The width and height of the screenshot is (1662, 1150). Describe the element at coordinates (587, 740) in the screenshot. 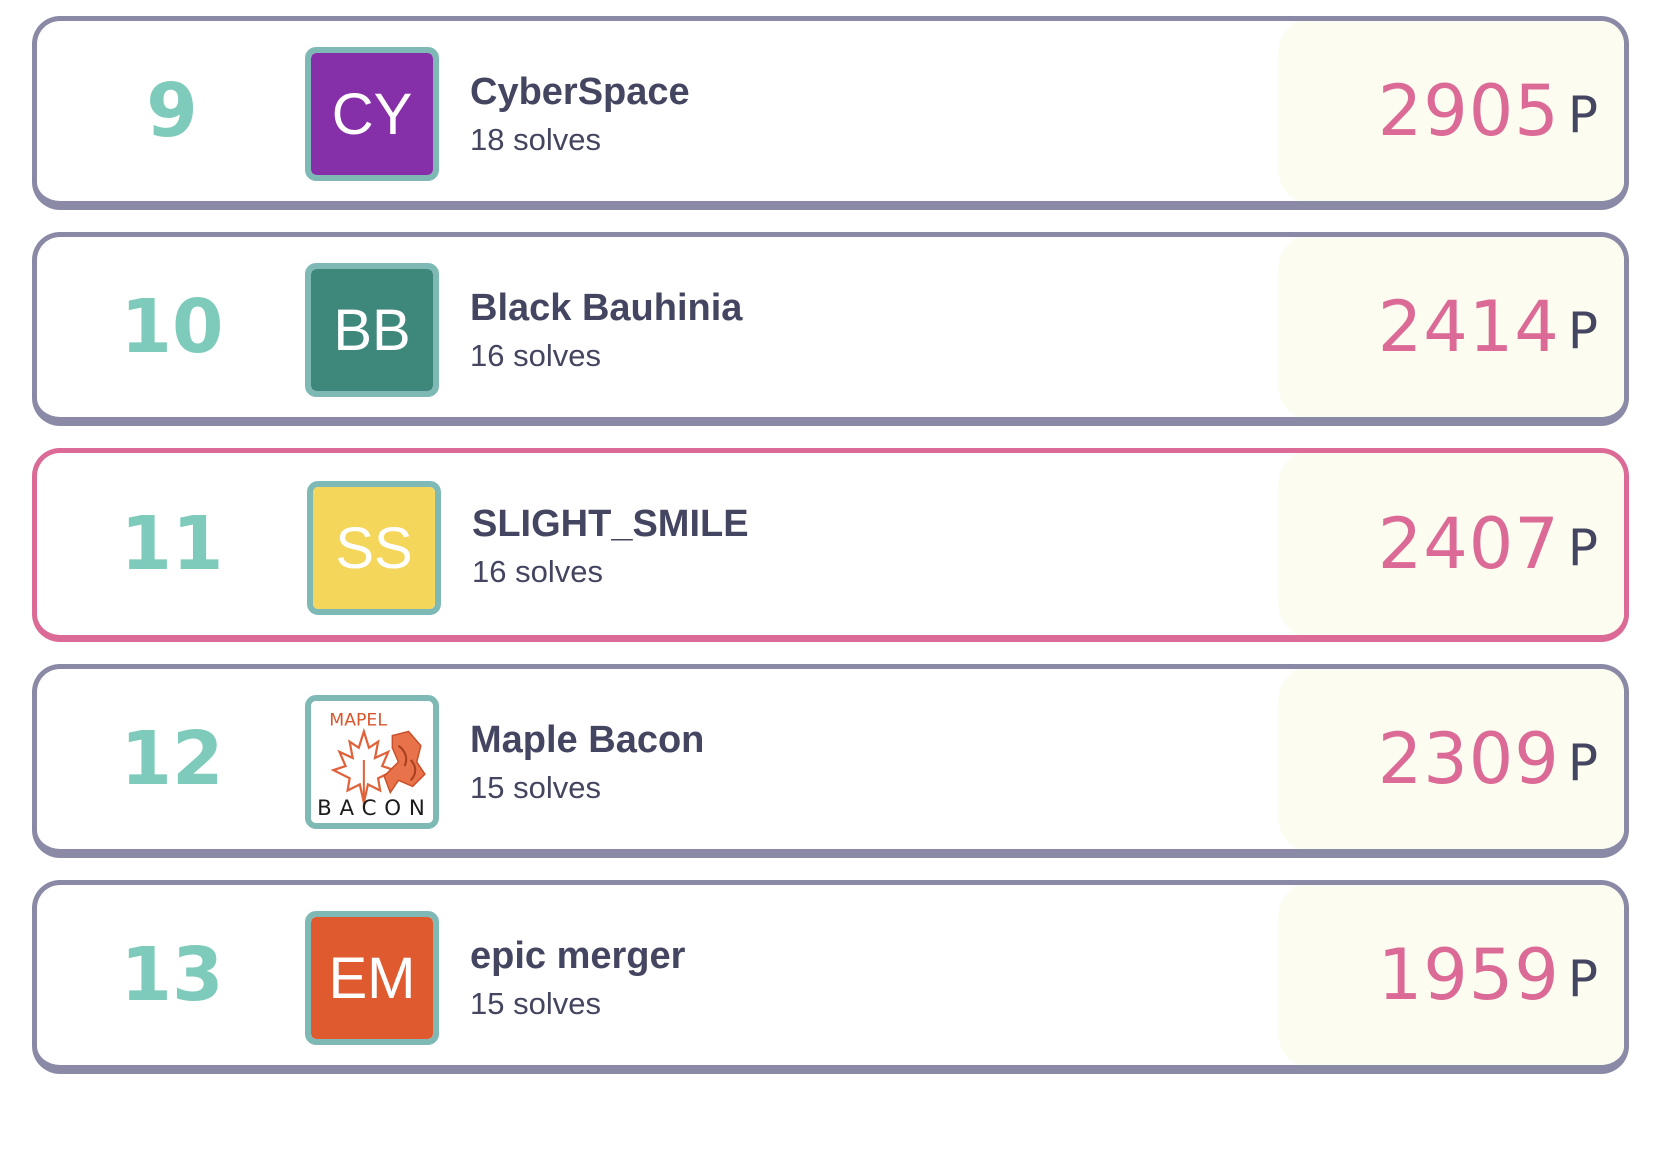

I see `team-name: Maple Bacon` at that location.